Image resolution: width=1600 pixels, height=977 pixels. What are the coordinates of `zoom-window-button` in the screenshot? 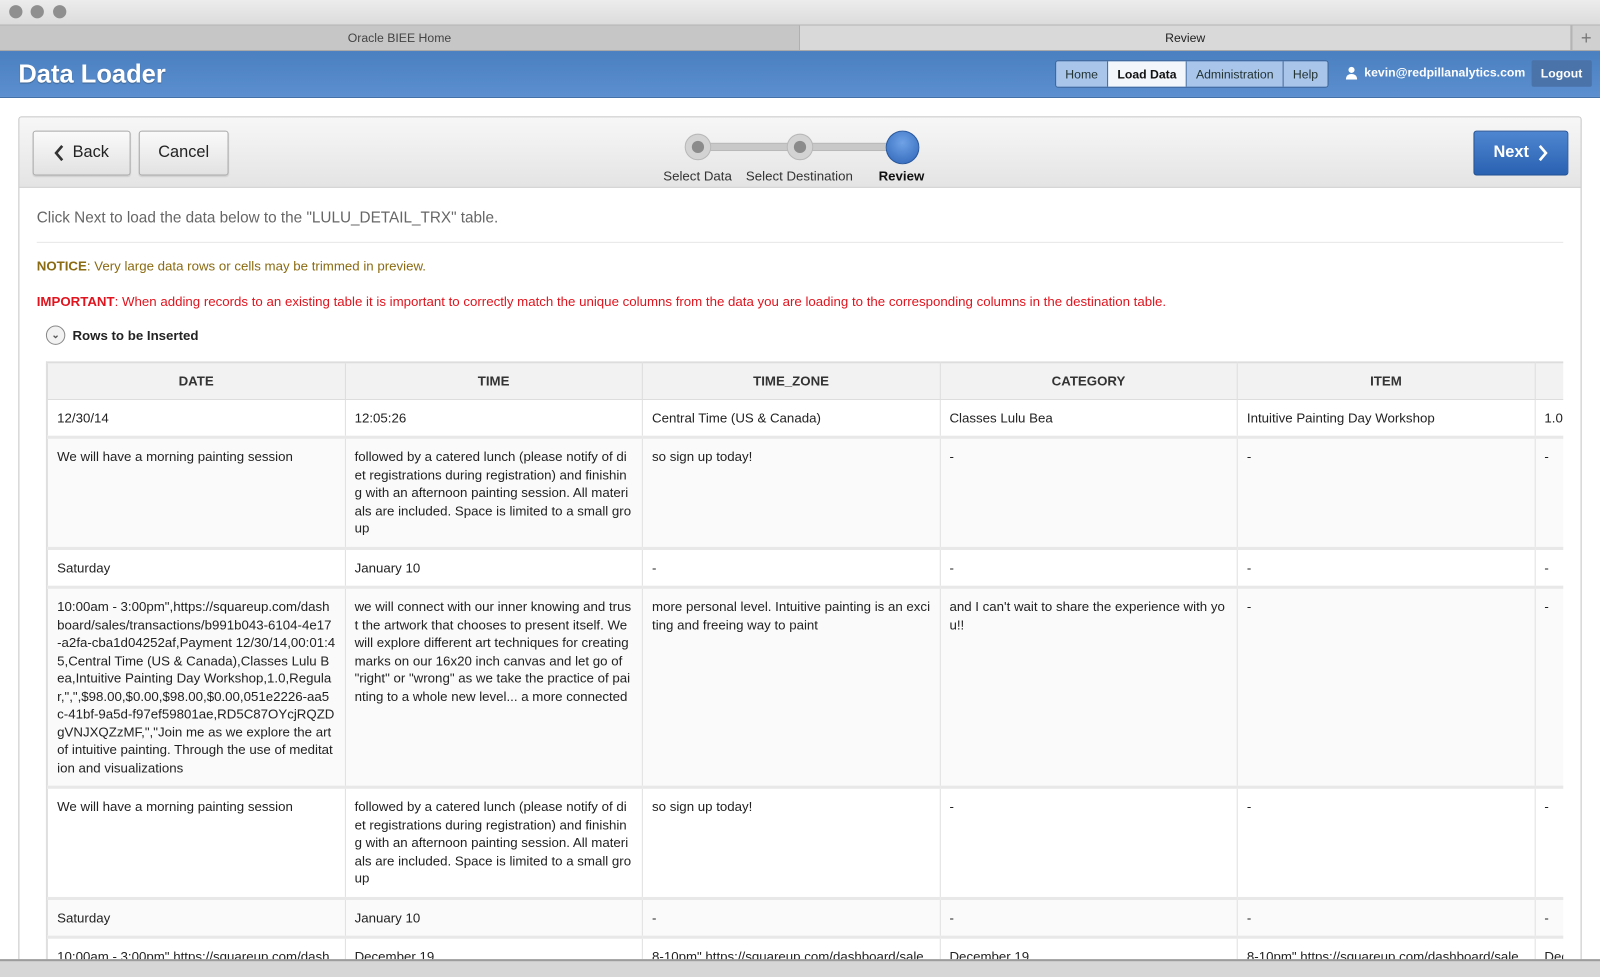 It's located at (60, 12).